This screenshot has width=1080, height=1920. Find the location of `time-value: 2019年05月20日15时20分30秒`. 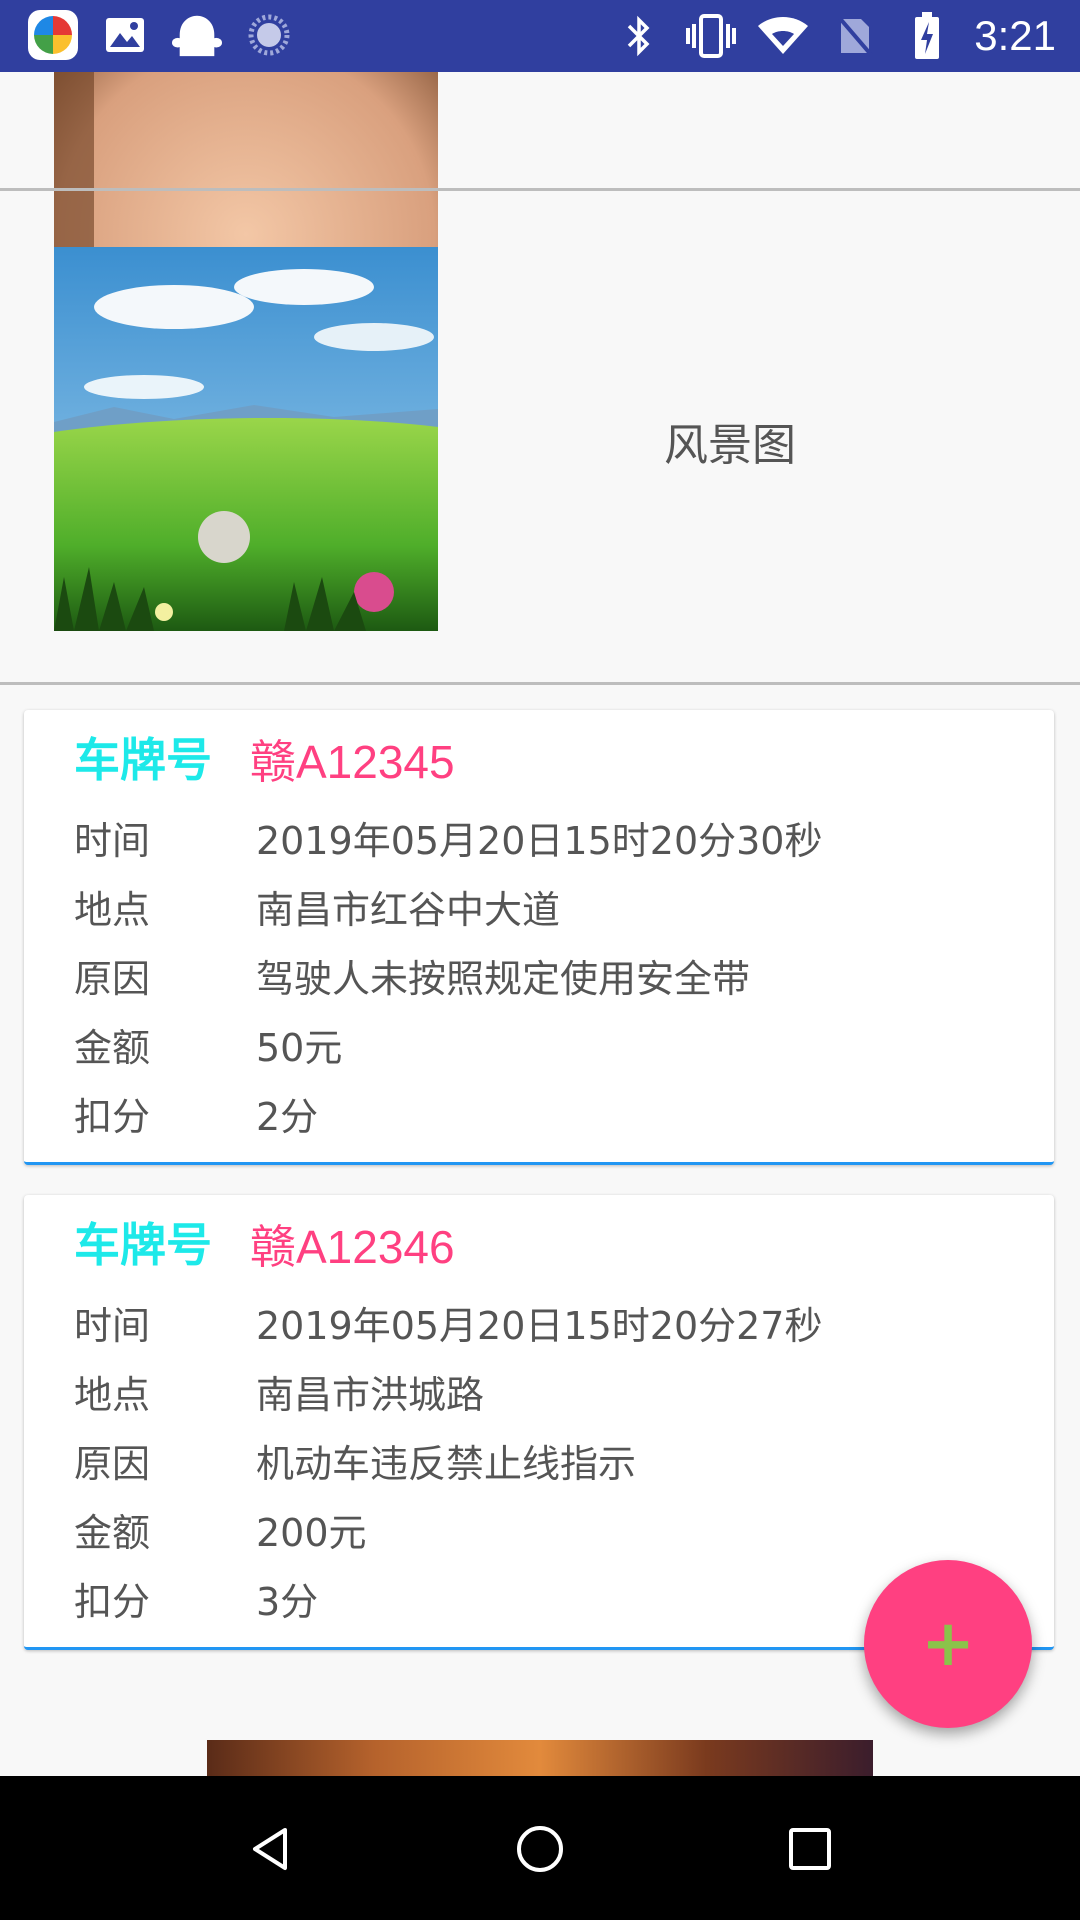

time-value: 2019年05月20日15时20分30秒 is located at coordinates (539, 841).